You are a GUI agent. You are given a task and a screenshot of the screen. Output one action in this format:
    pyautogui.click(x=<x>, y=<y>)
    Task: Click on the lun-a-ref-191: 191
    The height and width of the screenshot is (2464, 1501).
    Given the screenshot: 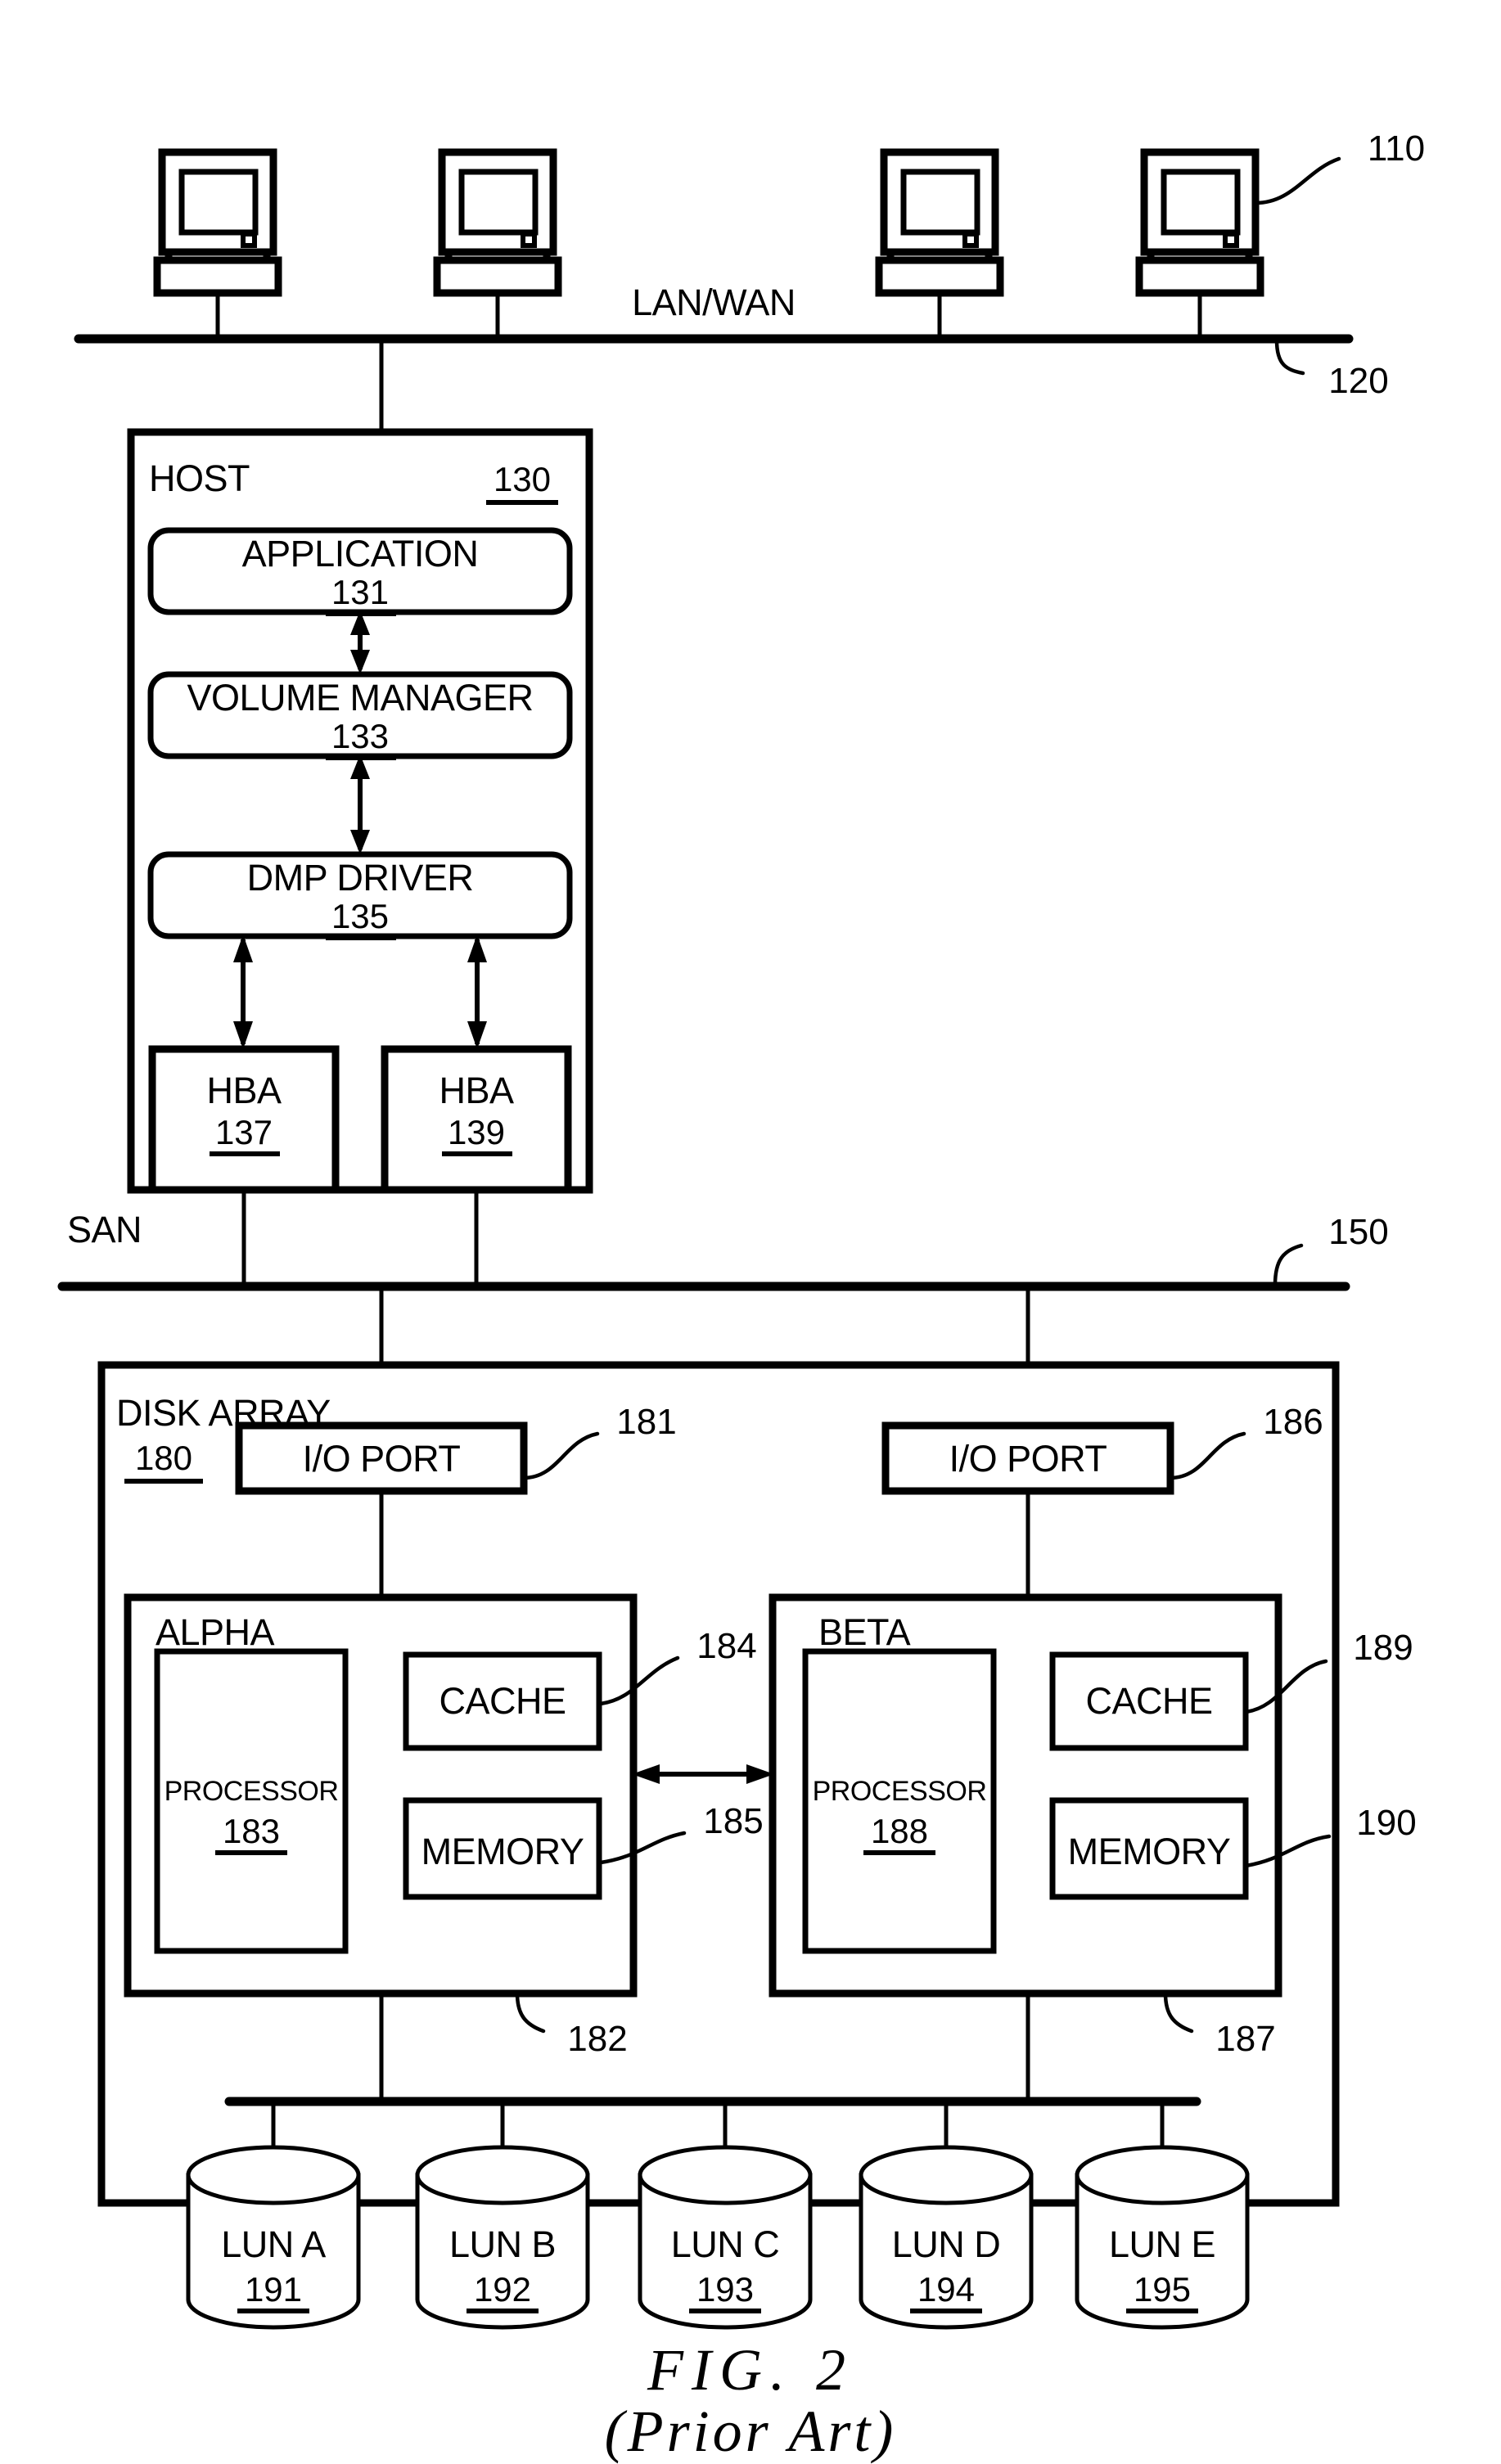 What is the action you would take?
    pyautogui.click(x=273, y=2289)
    